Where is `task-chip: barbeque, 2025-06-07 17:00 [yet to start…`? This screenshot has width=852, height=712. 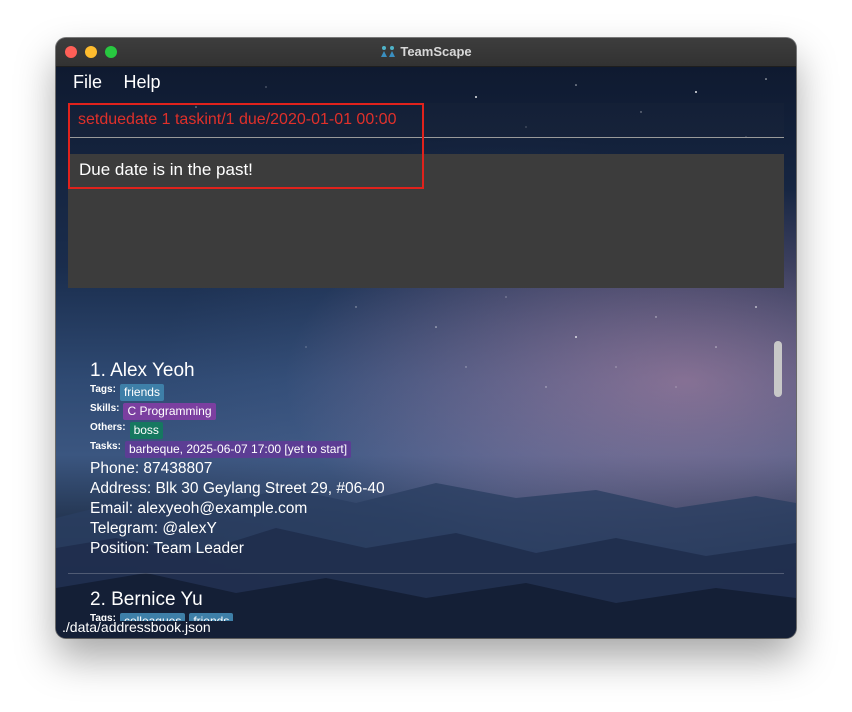 task-chip: barbeque, 2025-06-07 17:00 [yet to start… is located at coordinates (238, 449).